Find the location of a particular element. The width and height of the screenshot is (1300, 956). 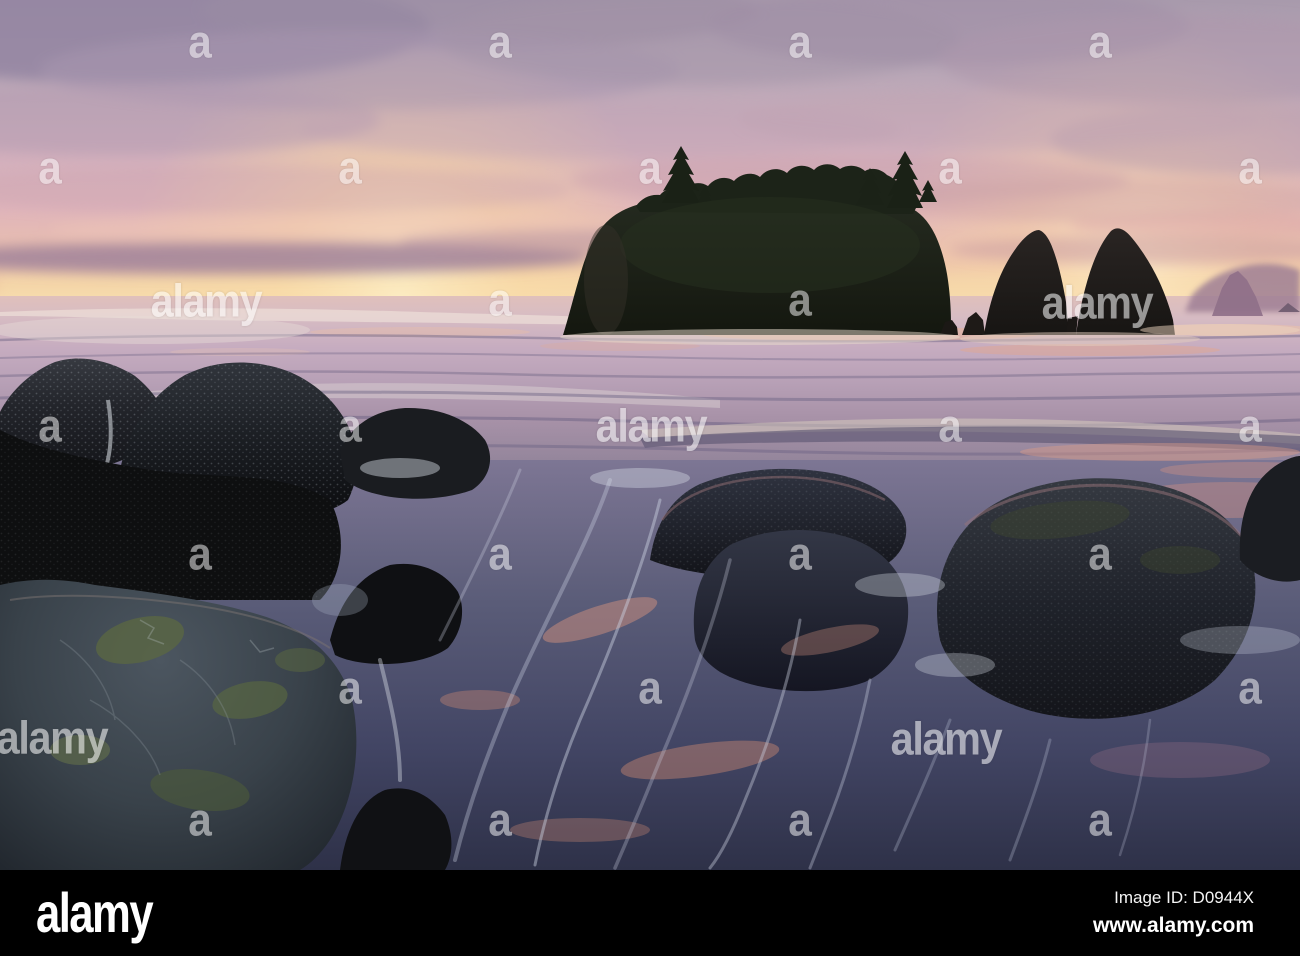

credit-info: Image ID: D0944X www.alamy.com is located at coordinates (1173, 913).